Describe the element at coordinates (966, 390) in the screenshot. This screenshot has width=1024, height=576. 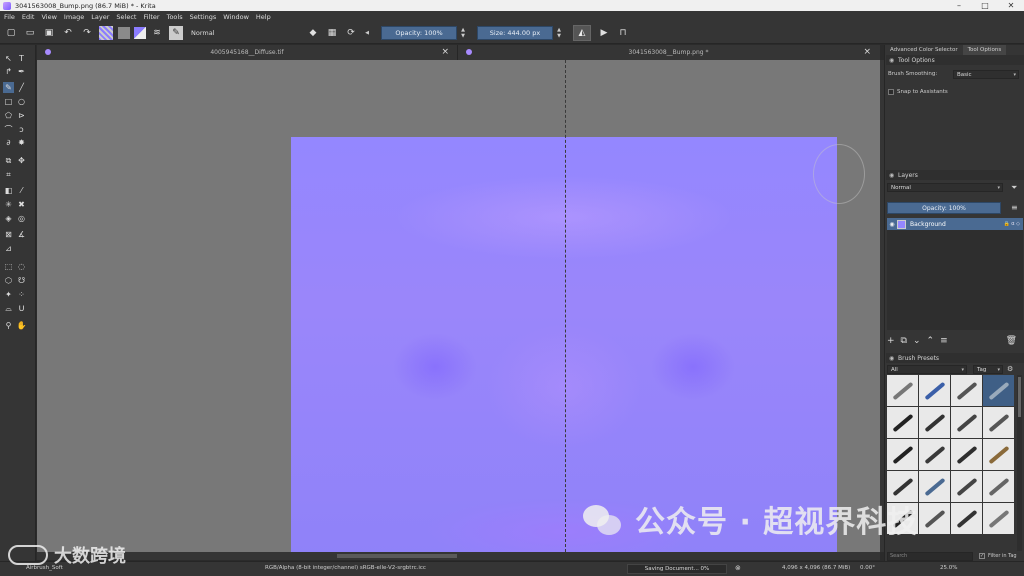
I see `preset-marker` at that location.